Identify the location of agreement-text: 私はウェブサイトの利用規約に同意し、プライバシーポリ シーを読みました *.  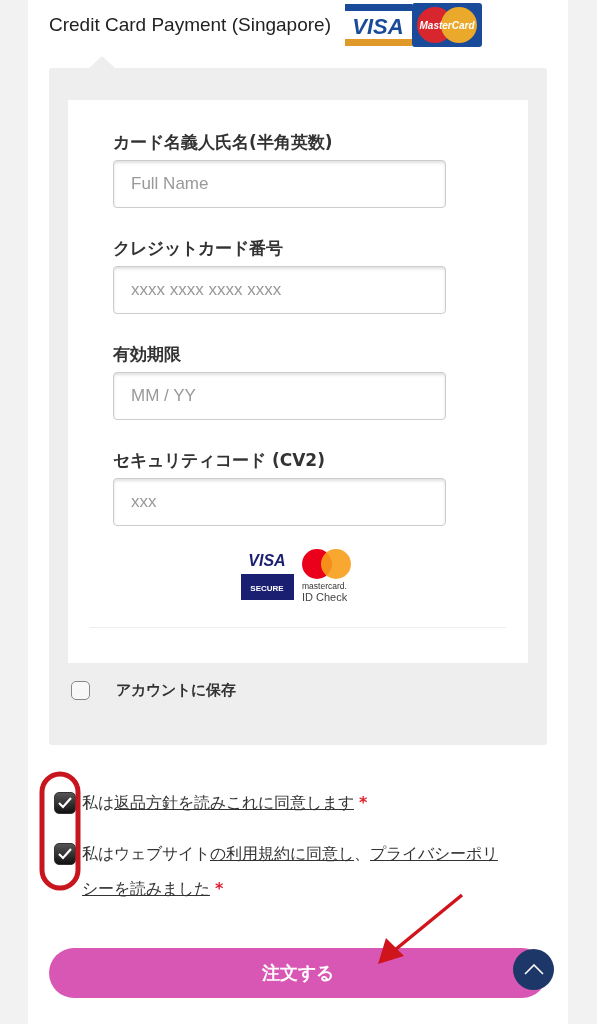
(290, 871).